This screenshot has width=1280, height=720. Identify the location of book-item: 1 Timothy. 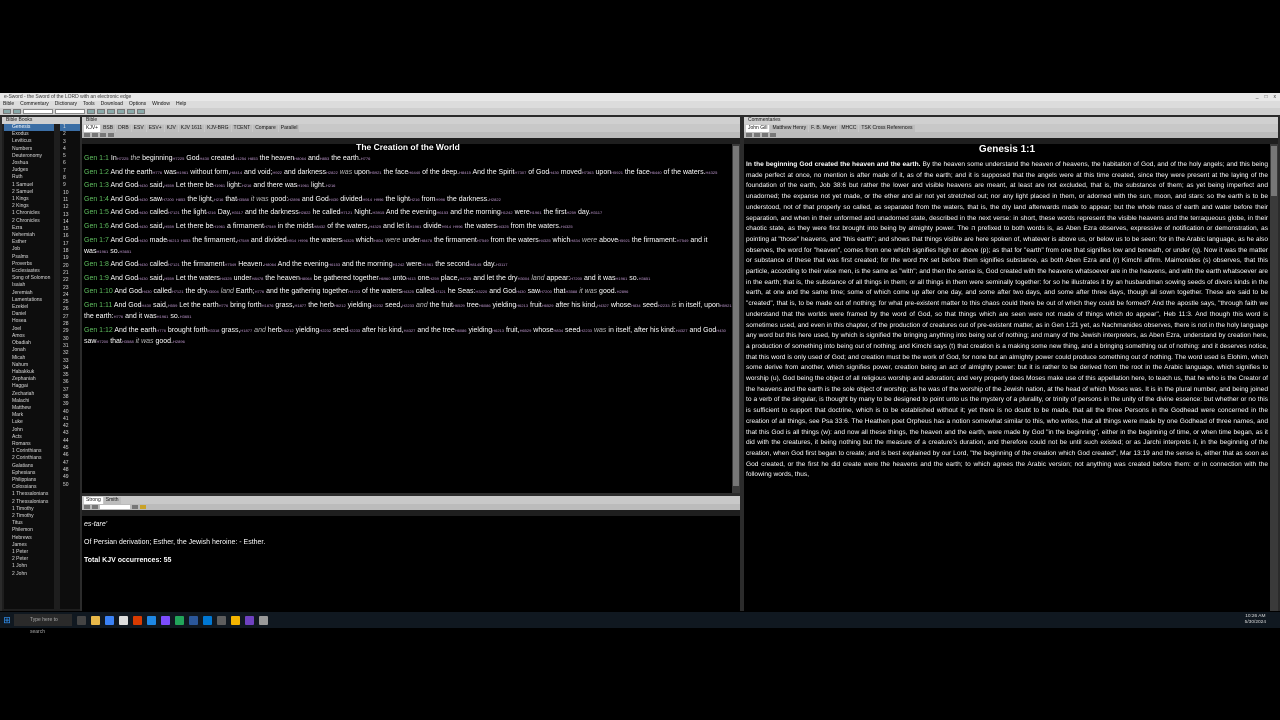
(29, 509).